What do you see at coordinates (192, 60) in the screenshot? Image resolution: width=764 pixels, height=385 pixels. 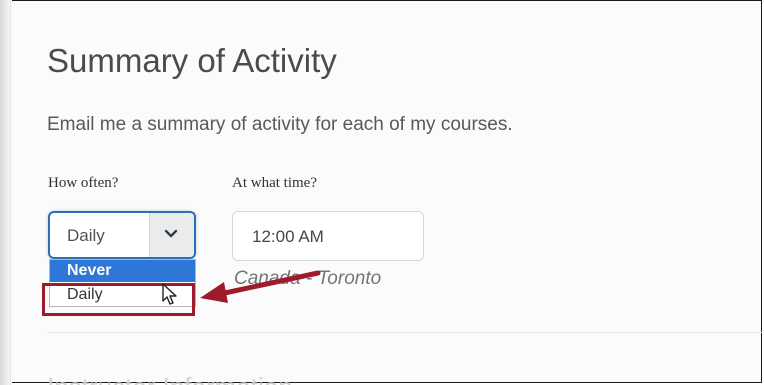 I see `section-title: Summary of Activity` at bounding box center [192, 60].